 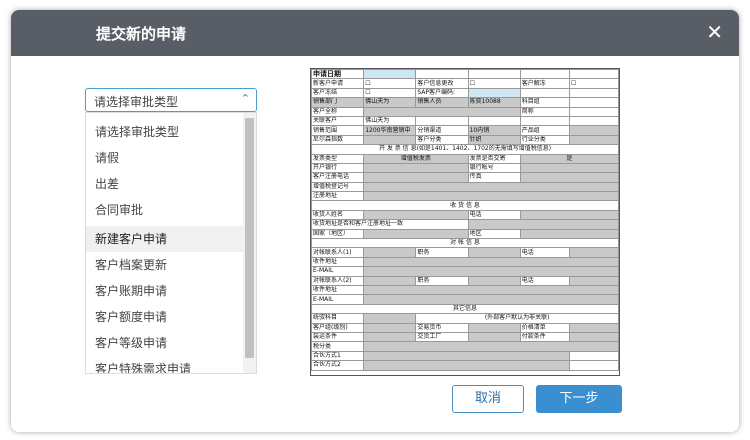 What do you see at coordinates (165, 364) in the screenshot?
I see `dropdown-option: 客户特殊需求申请` at bounding box center [165, 364].